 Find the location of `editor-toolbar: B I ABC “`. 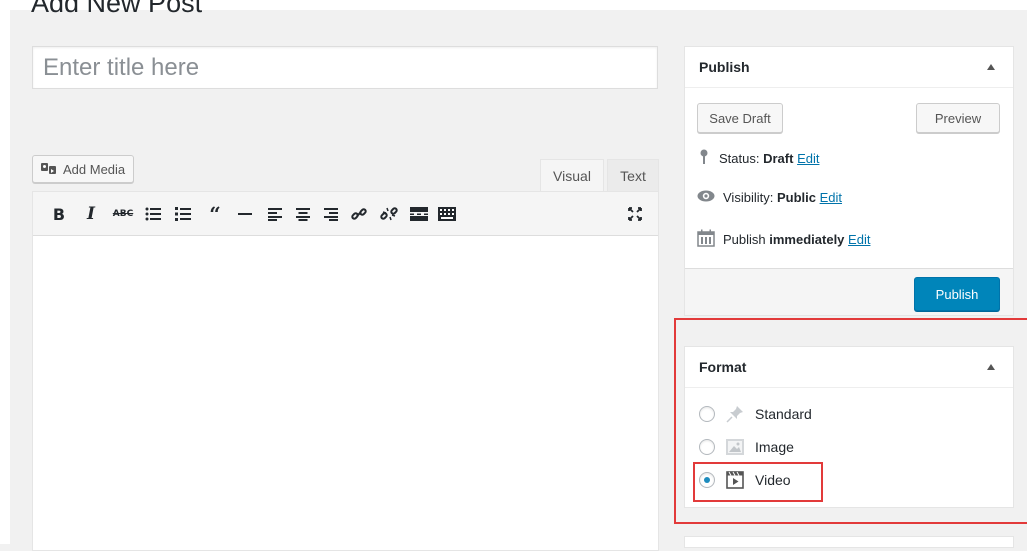

editor-toolbar: B I ABC “ is located at coordinates (345, 214).